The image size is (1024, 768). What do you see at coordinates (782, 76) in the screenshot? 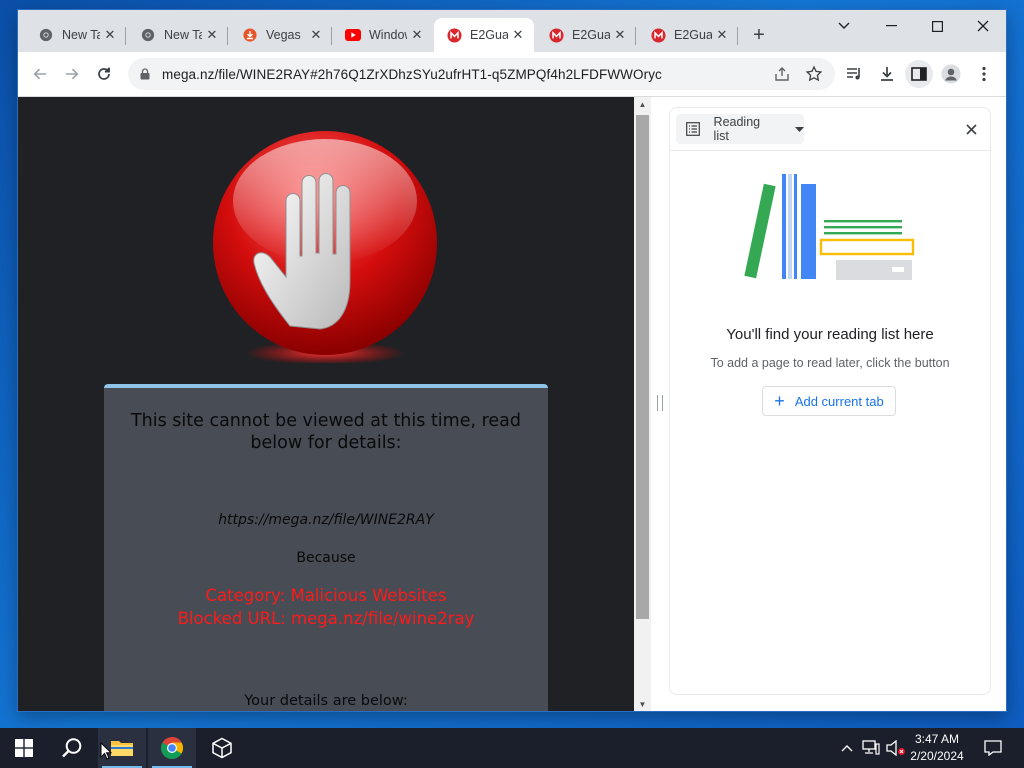
I see `share-icon` at bounding box center [782, 76].